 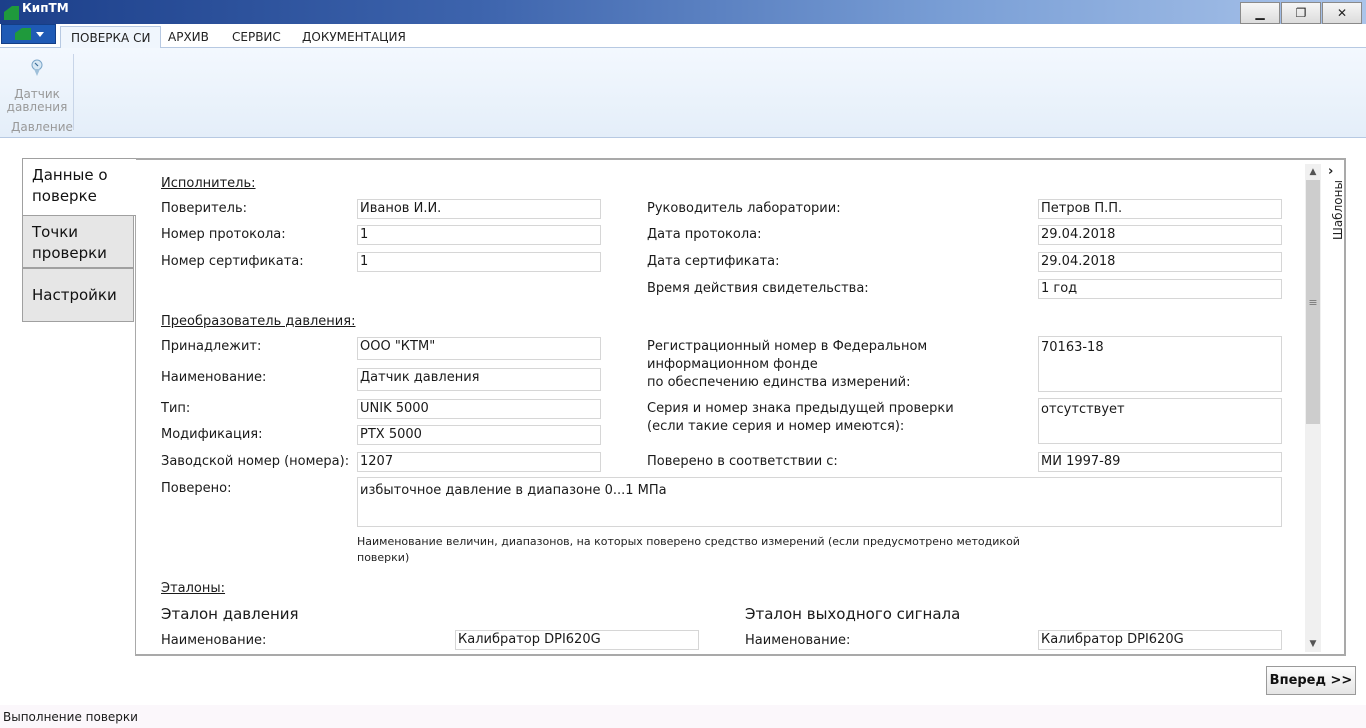 I want to click on protocol-date-label: Дата протокола:, so click(x=704, y=234).